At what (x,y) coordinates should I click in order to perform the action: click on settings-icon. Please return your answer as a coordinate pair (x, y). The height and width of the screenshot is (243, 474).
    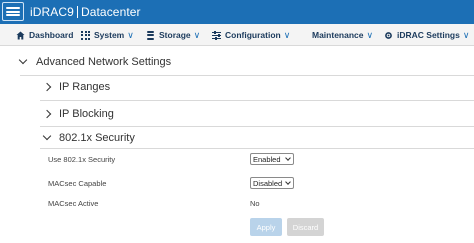
    Looking at the image, I should click on (388, 35).